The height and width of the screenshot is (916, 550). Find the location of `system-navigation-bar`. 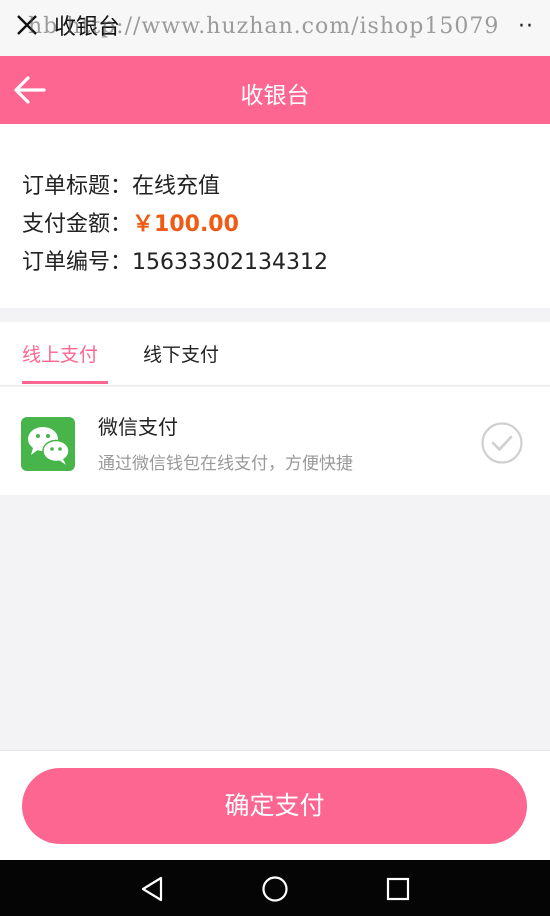

system-navigation-bar is located at coordinates (275, 888).